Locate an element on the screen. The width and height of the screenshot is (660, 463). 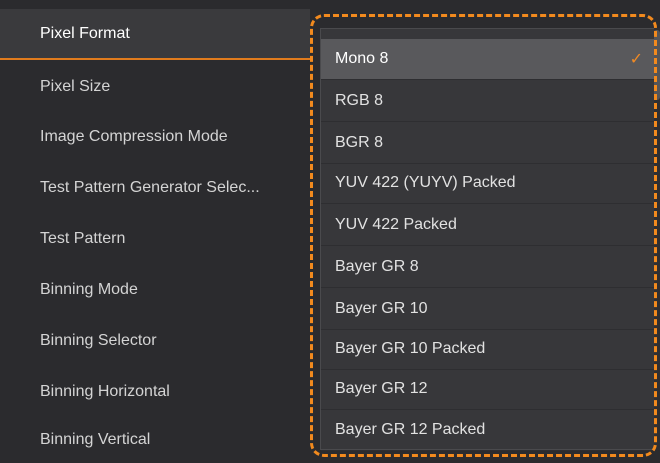
option-label: BGR 8 is located at coordinates (359, 142).